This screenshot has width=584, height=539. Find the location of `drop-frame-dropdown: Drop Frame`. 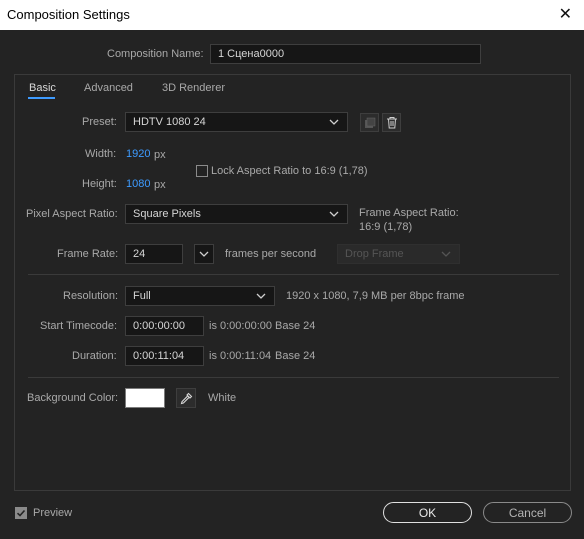

drop-frame-dropdown: Drop Frame is located at coordinates (398, 254).